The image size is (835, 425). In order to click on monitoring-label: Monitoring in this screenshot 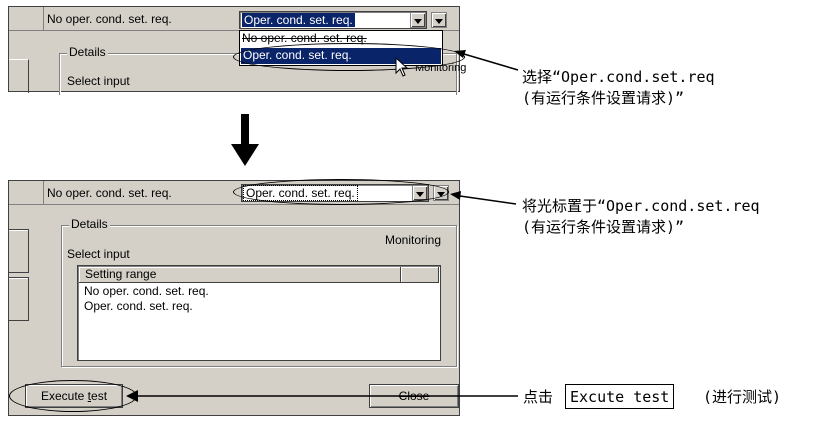, I will do `click(413, 240)`.